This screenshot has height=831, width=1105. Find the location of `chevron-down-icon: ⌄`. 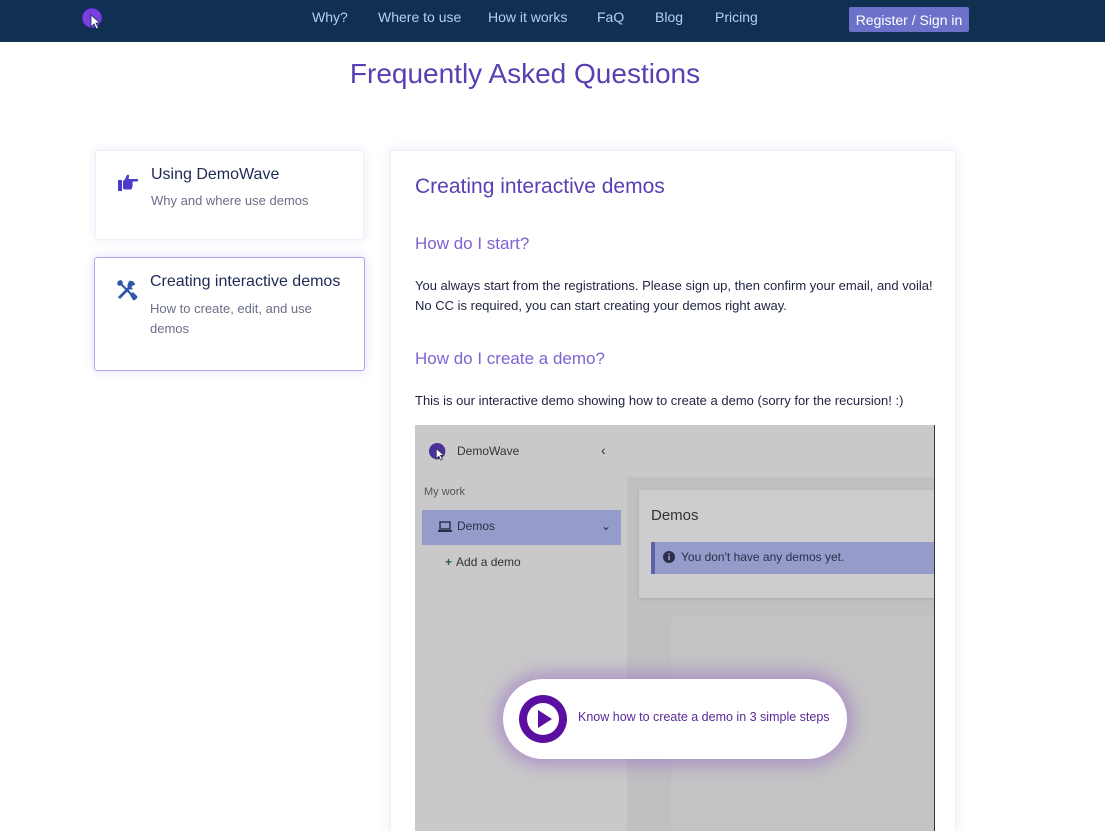

chevron-down-icon: ⌄ is located at coordinates (606, 526).